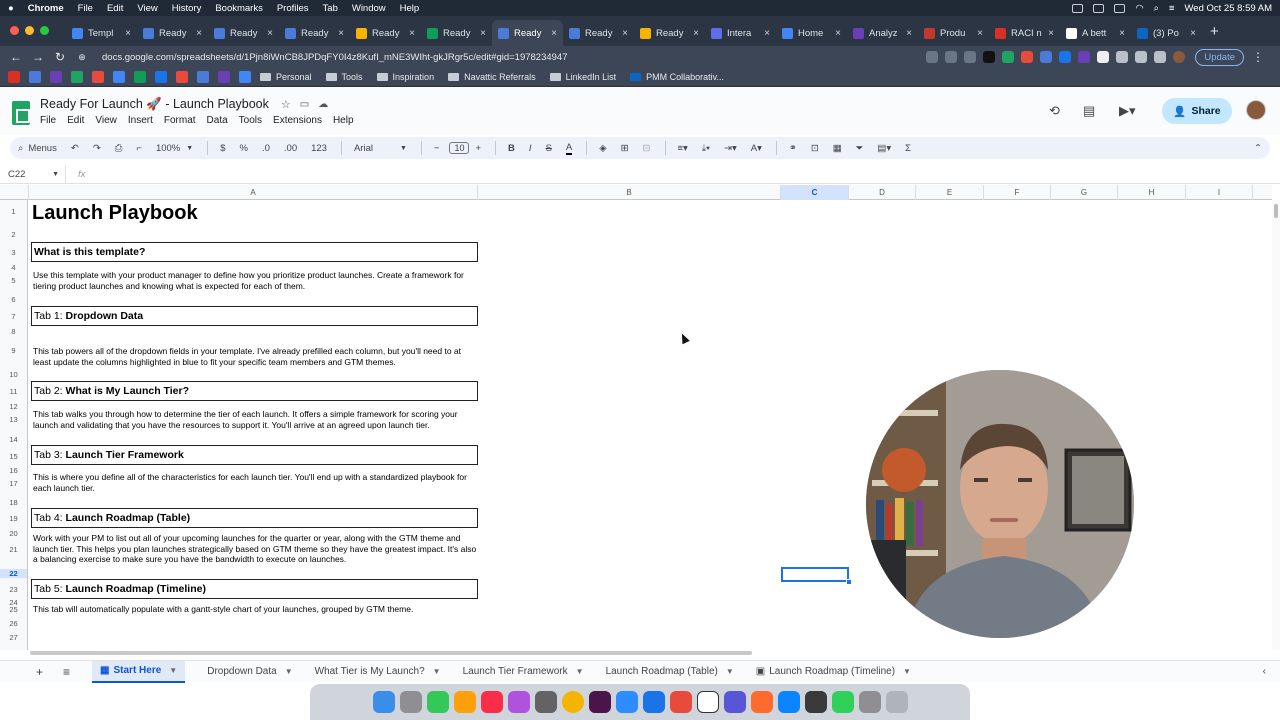  What do you see at coordinates (254, 589) in the screenshot?
I see `section-header-tab-5: Tab 5: Launch Roadmap (Timeline)` at bounding box center [254, 589].